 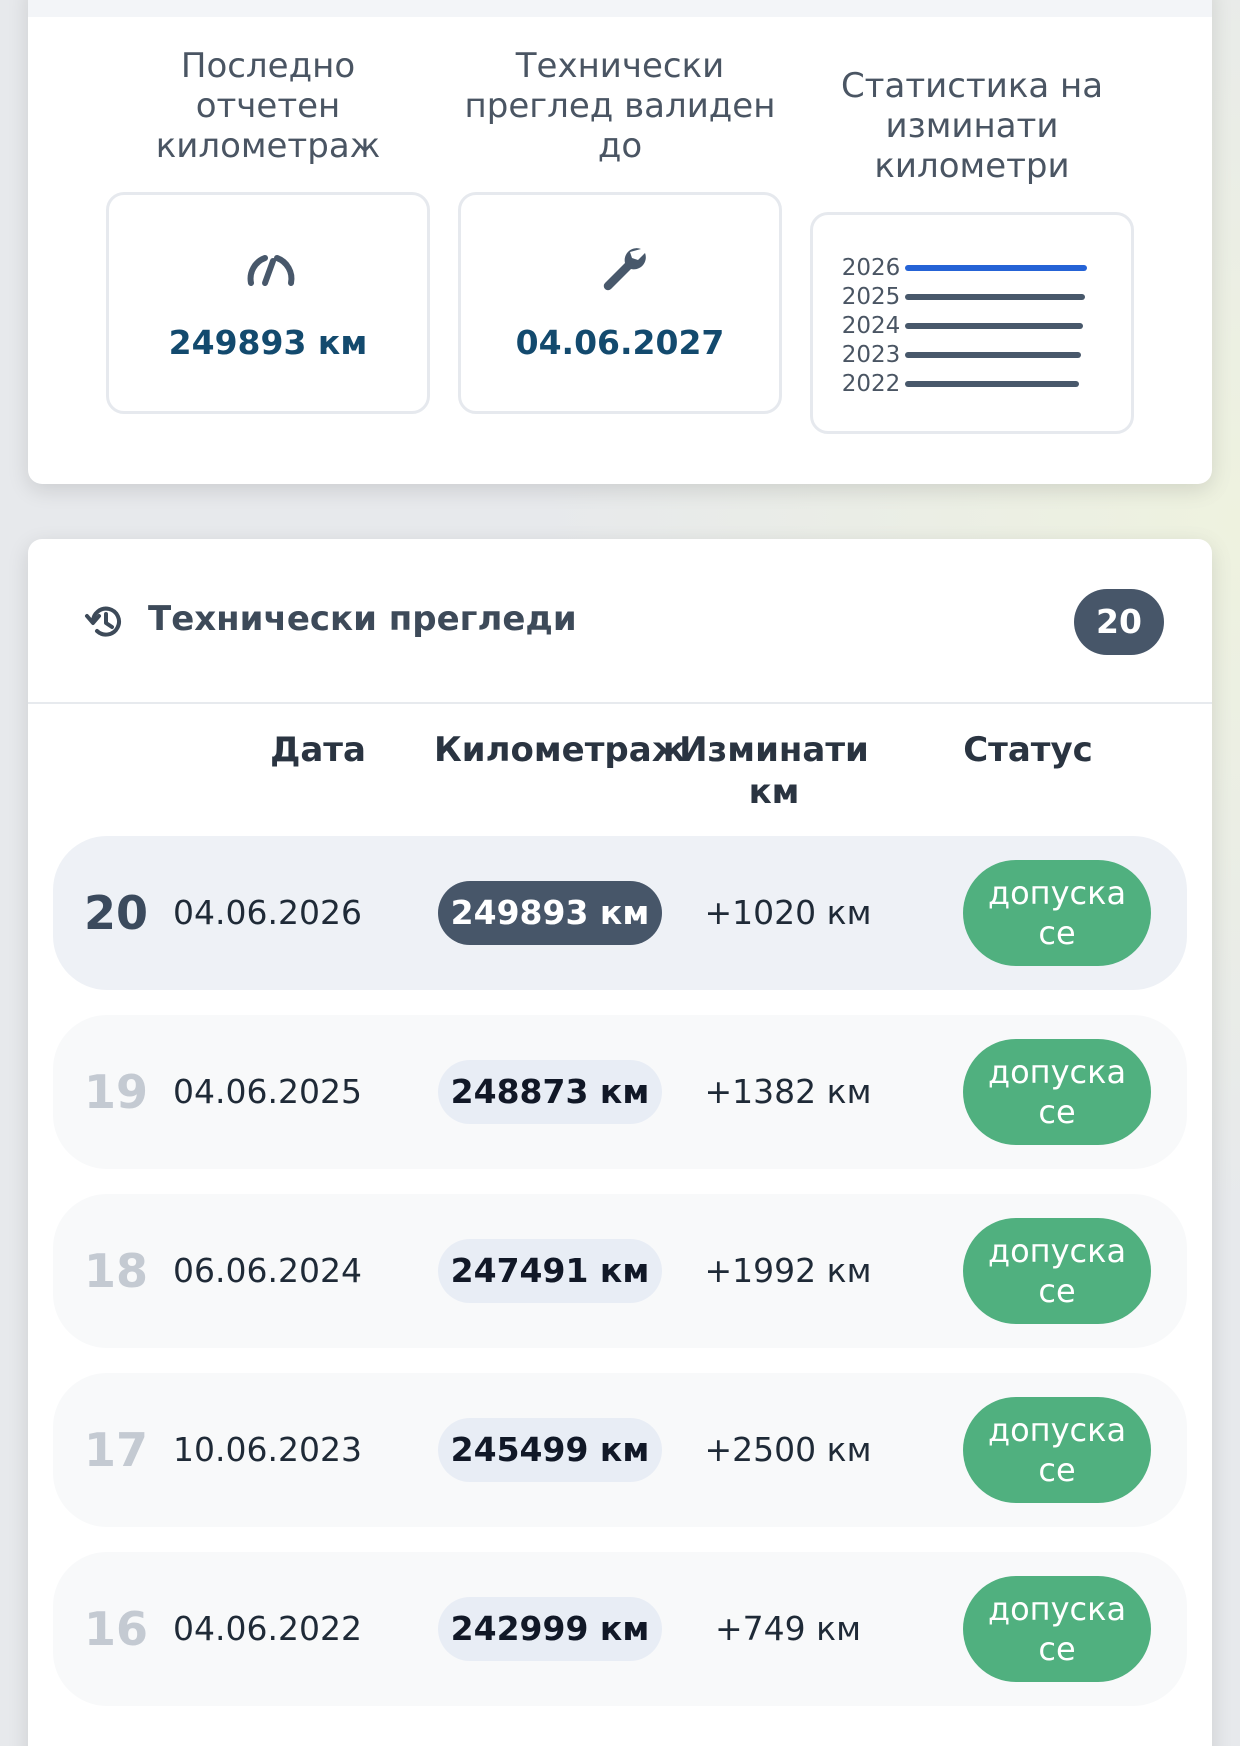 What do you see at coordinates (550, 1450) in the screenshot?
I see `row-mileage-pill: 245499 км` at bounding box center [550, 1450].